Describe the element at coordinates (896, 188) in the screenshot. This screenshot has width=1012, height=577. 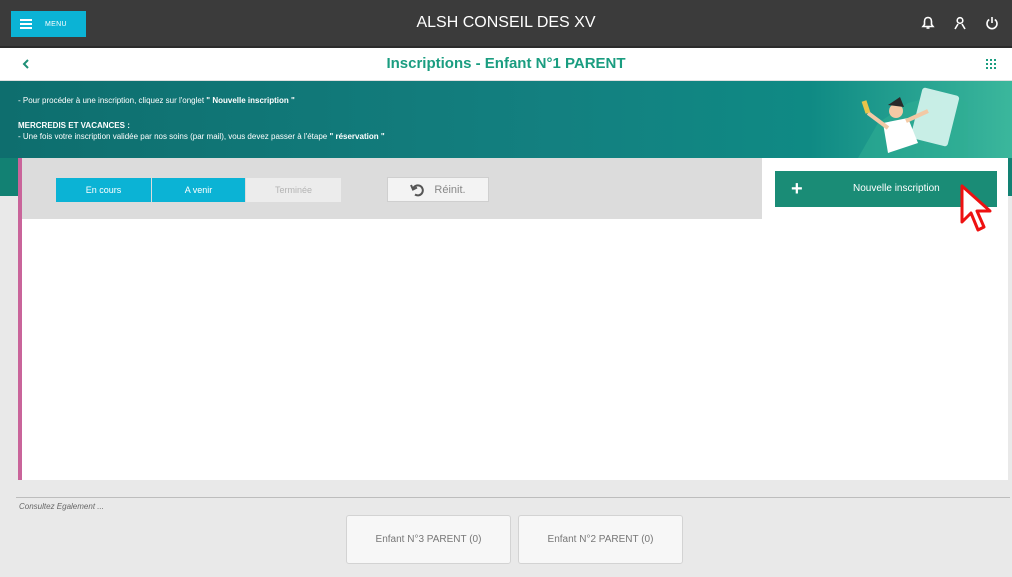
I see `new-inscription-label: Nouvelle inscription` at that location.